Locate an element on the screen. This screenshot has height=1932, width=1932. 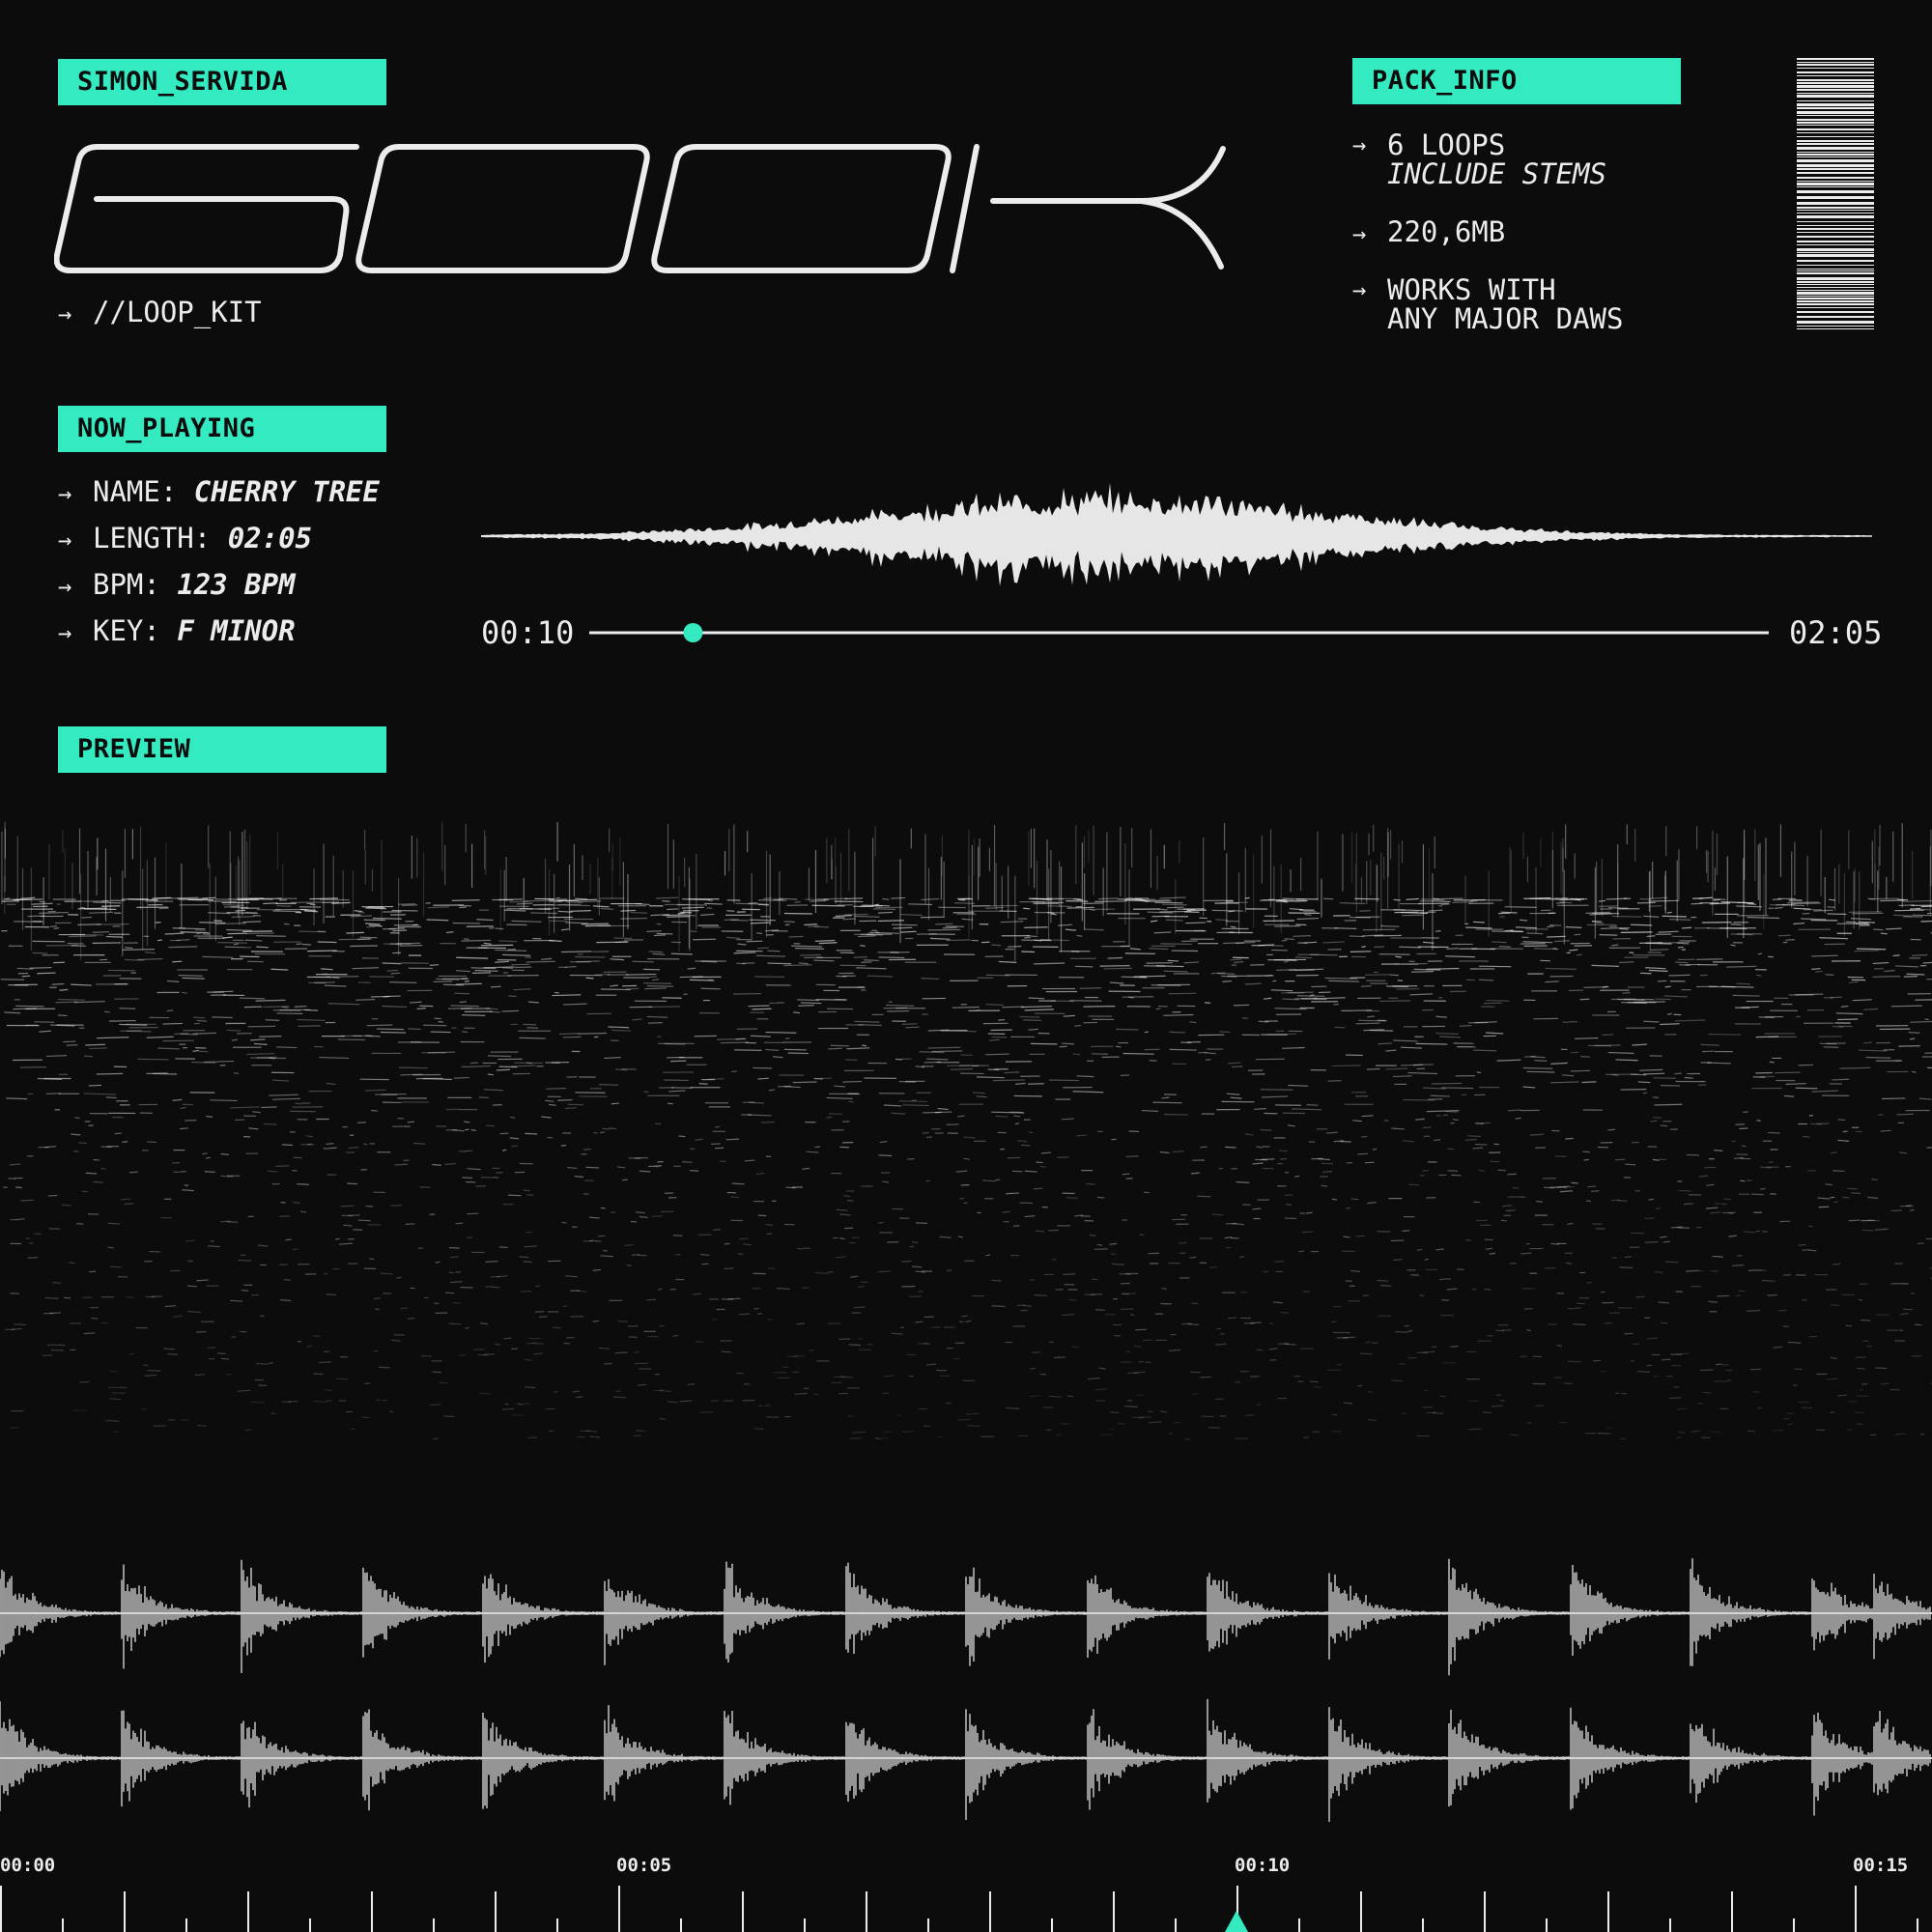
current-time: 00:10 is located at coordinates (528, 632).